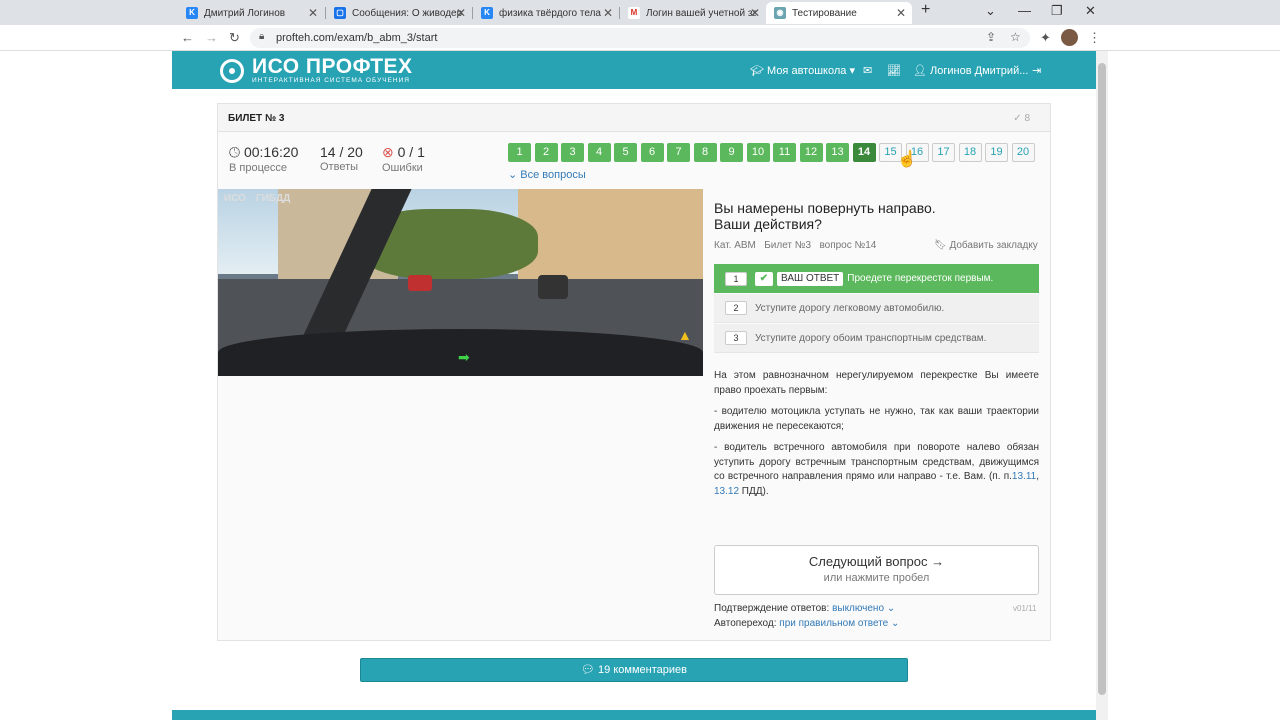  I want to click on tab-4: M Логин вашей учетной за ✕, so click(693, 13).